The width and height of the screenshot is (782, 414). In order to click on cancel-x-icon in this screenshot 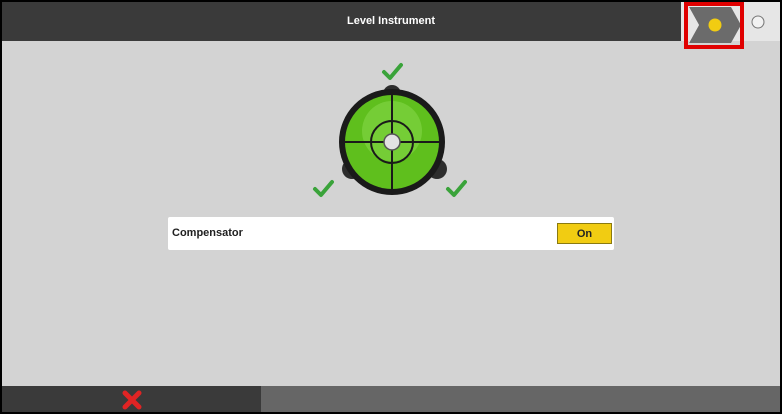, I will do `click(132, 400)`.